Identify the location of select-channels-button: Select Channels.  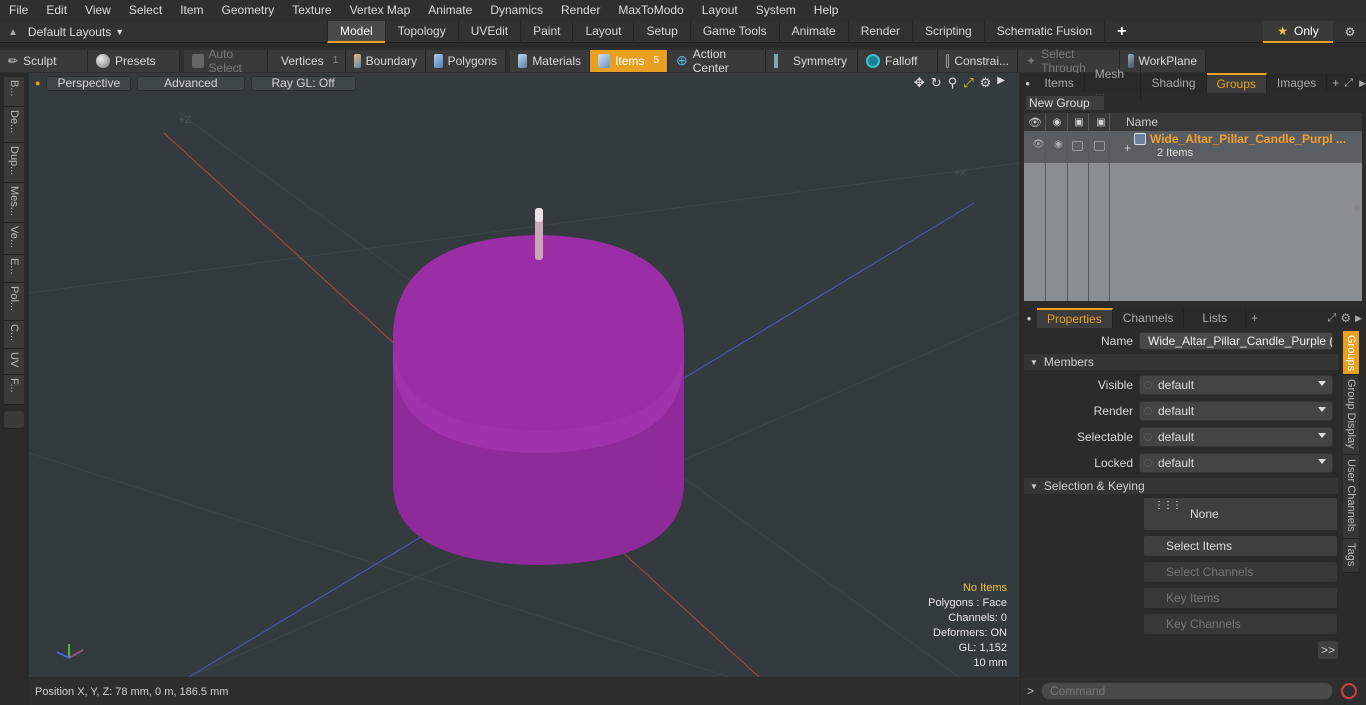
(1240, 572).